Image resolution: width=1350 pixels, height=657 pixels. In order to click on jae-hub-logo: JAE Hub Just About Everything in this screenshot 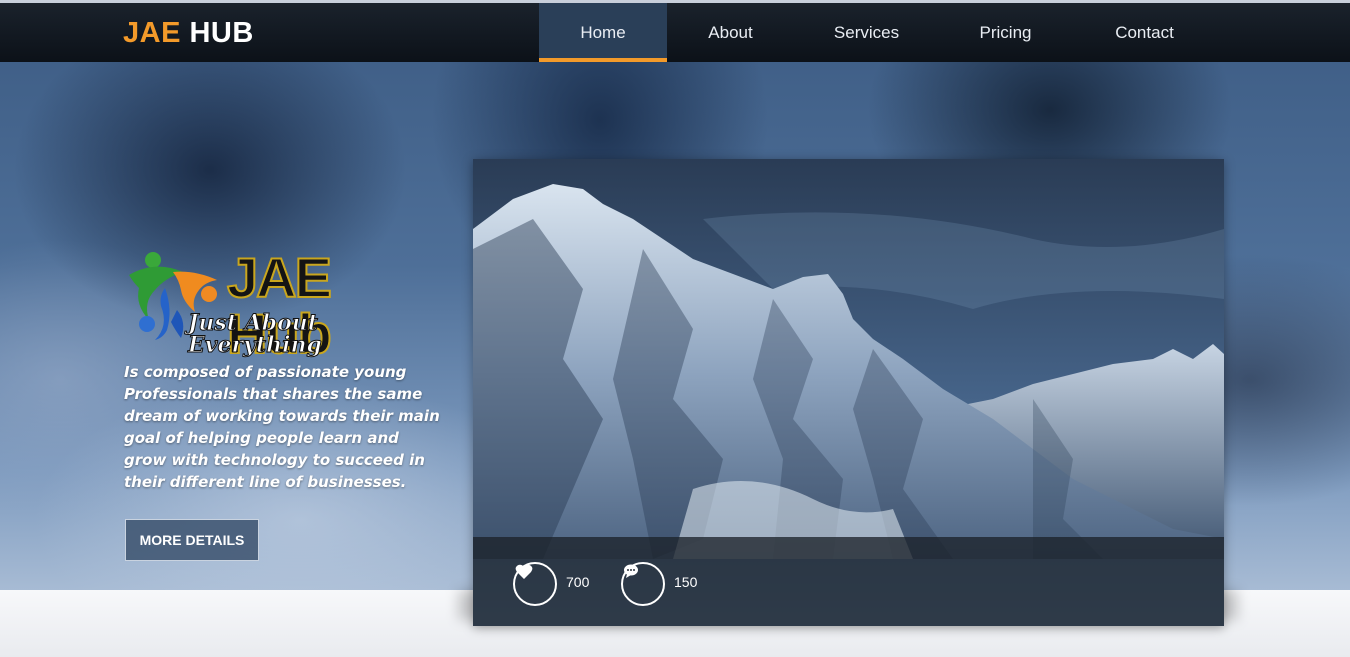, I will do `click(285, 306)`.